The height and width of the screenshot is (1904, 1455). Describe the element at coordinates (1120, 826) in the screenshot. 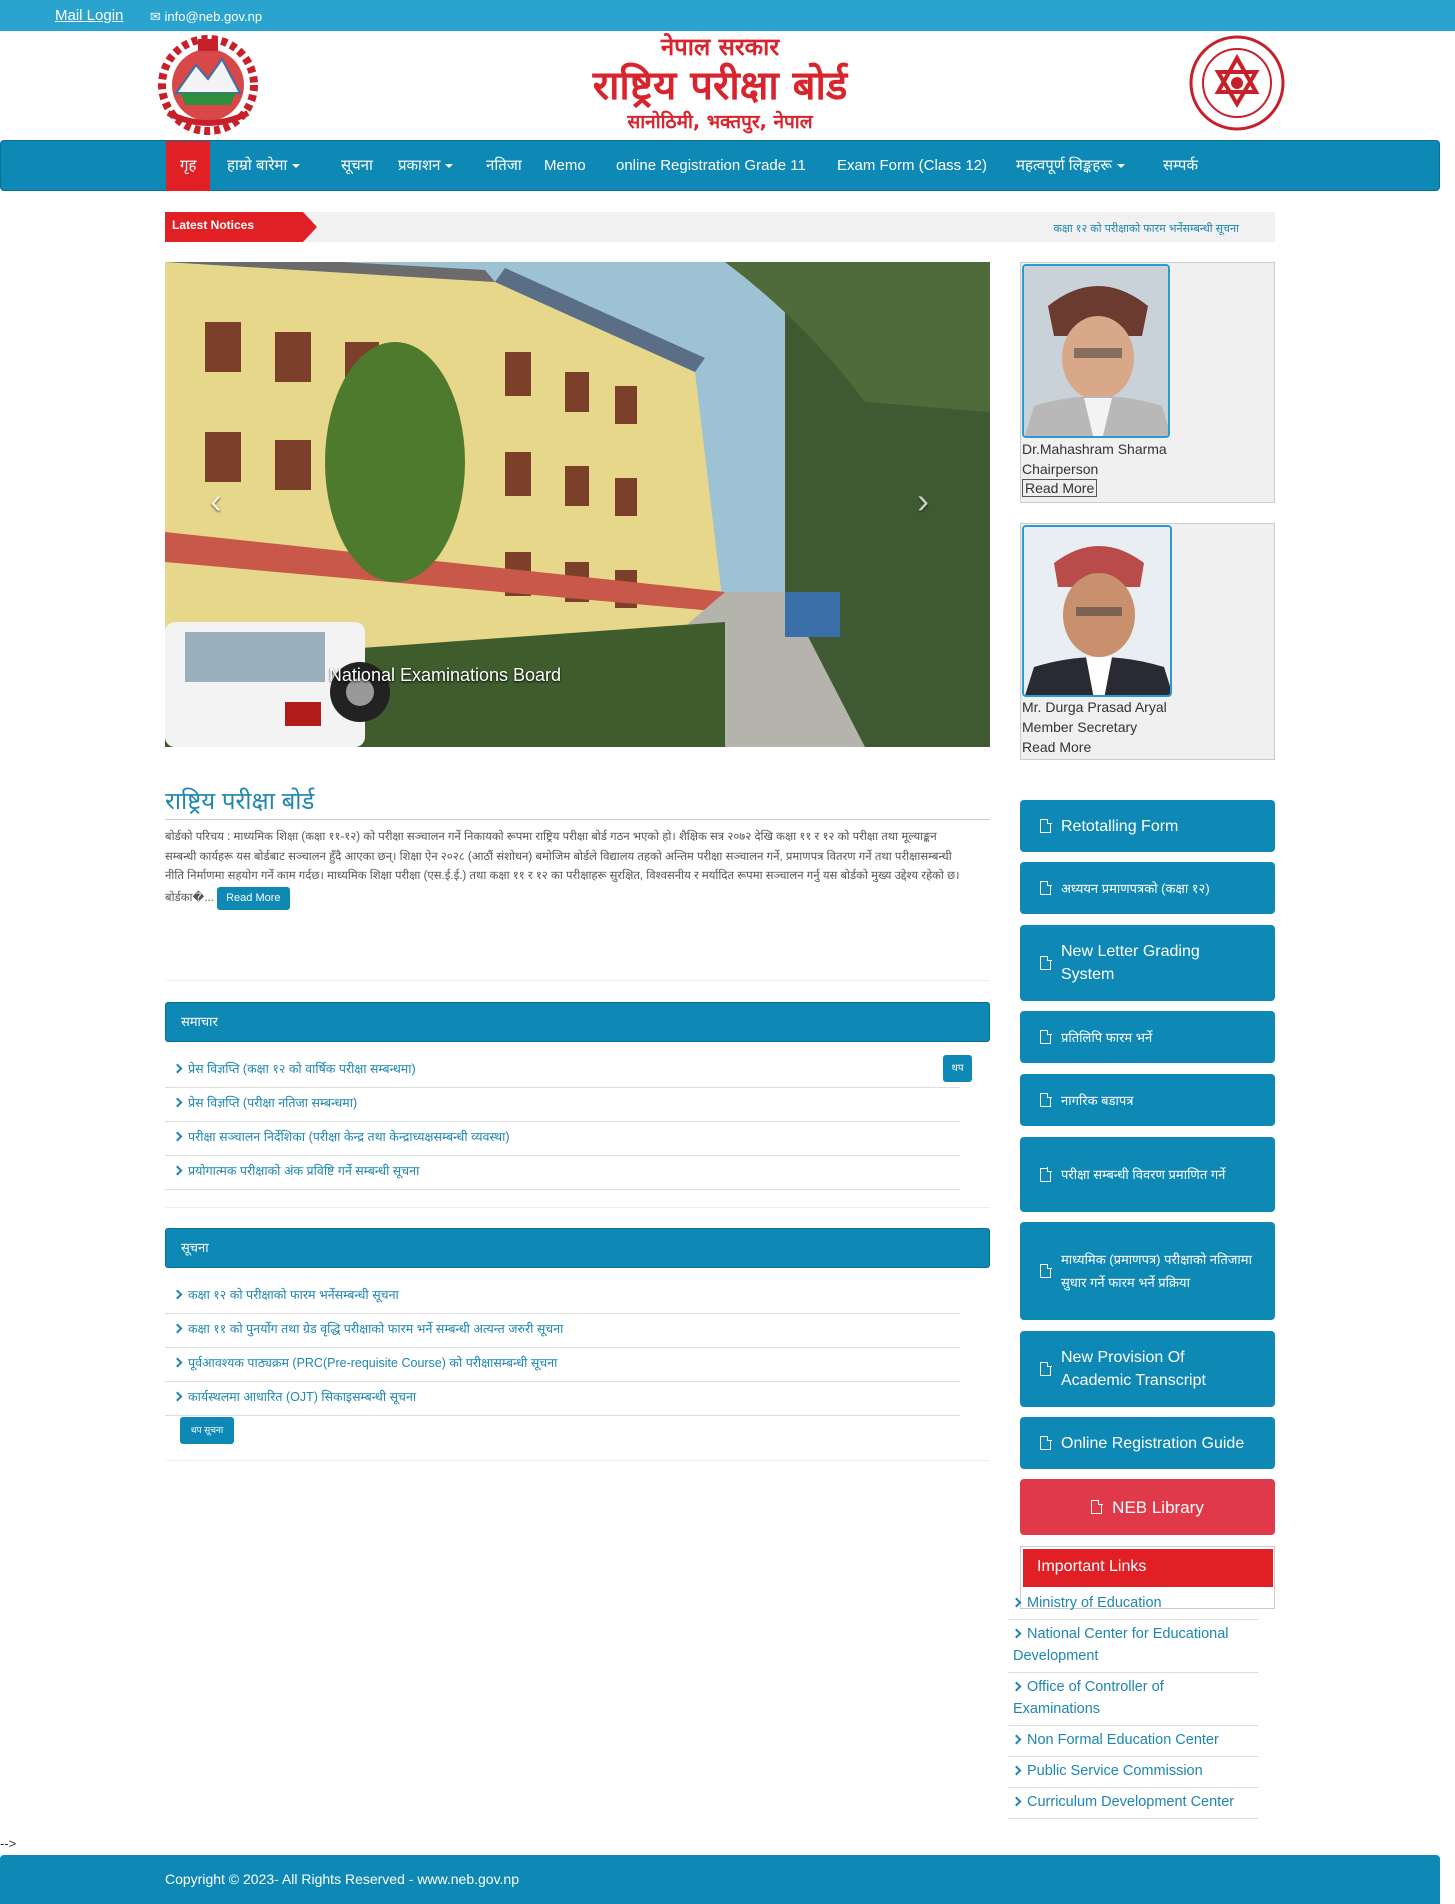

I see `sidebar-button-label: Retotalling Form` at that location.